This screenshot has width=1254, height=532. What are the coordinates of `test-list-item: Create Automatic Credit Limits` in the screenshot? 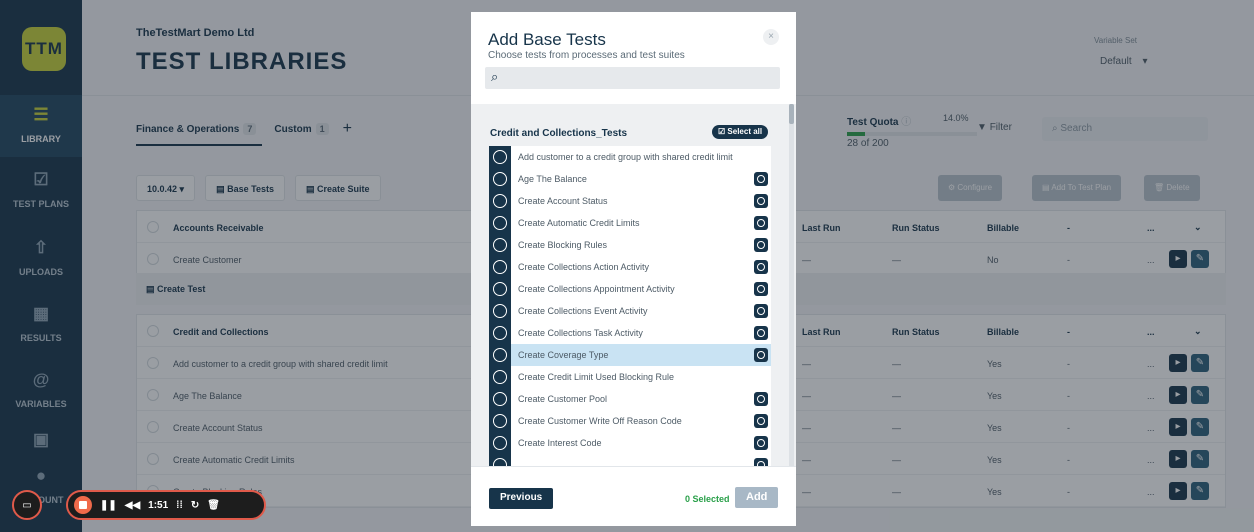 It's located at (630, 223).